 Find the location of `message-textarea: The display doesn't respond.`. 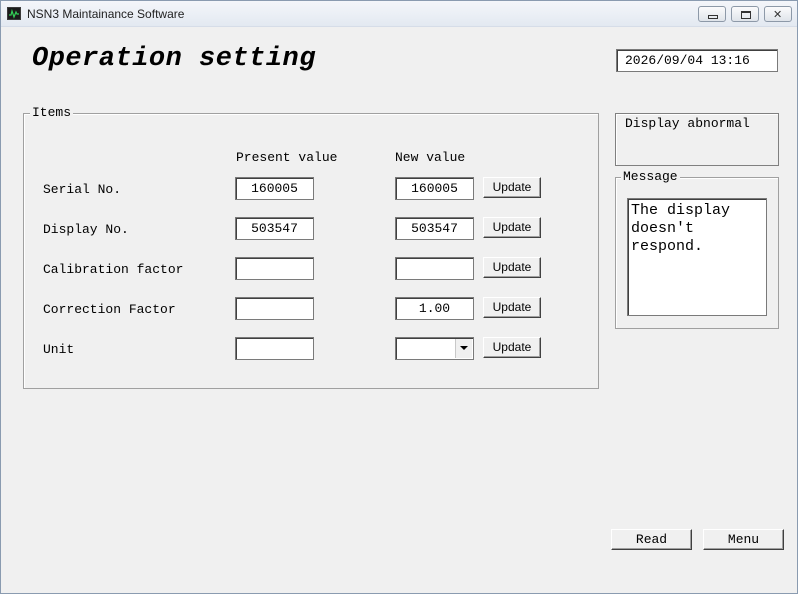

message-textarea: The display doesn't respond. is located at coordinates (697, 257).